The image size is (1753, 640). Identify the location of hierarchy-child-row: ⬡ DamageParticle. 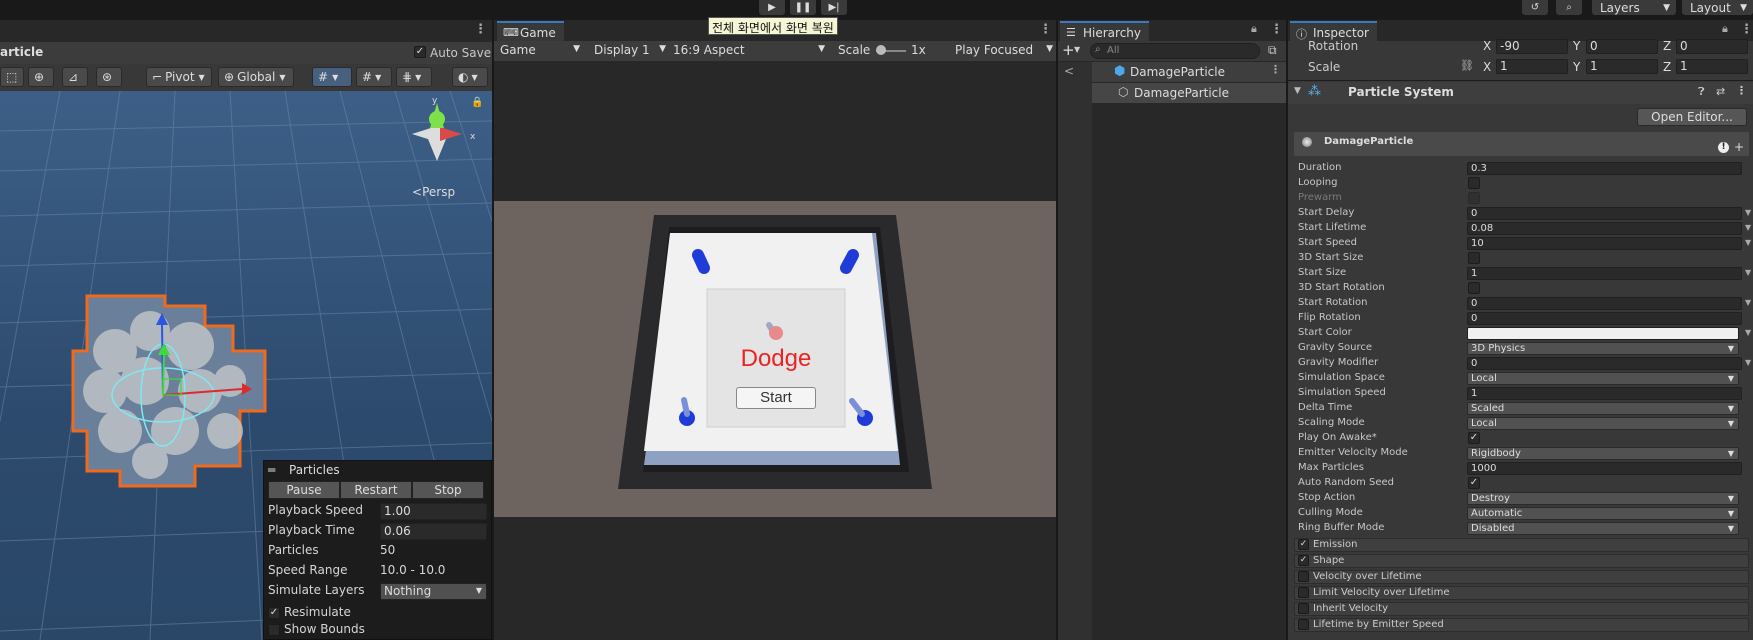
(1189, 93).